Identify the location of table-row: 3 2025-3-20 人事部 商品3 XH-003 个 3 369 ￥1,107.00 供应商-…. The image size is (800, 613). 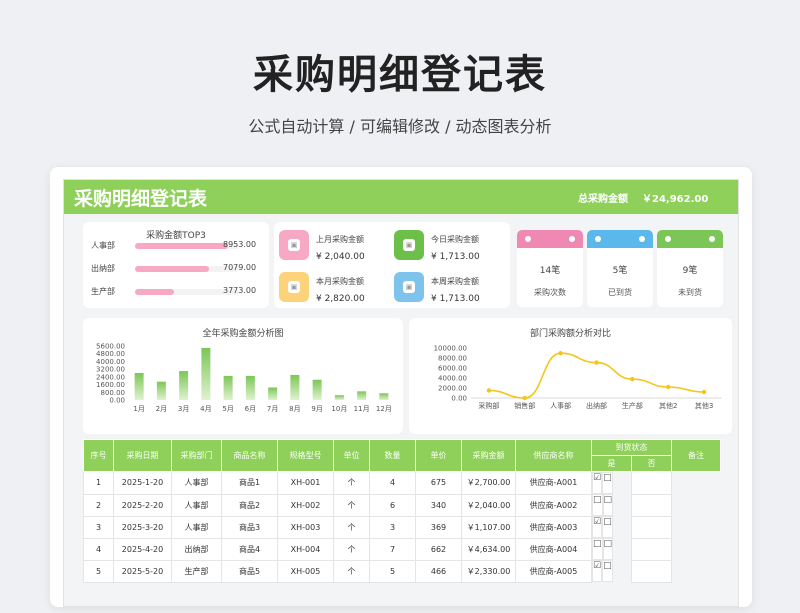
(402, 527).